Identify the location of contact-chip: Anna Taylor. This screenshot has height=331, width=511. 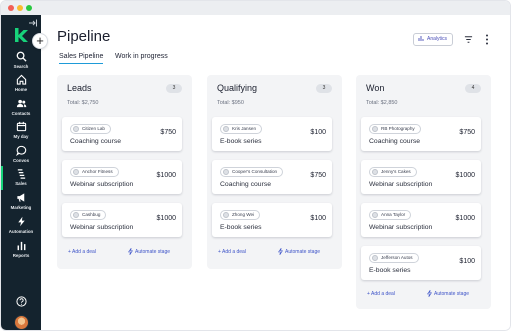
(390, 215).